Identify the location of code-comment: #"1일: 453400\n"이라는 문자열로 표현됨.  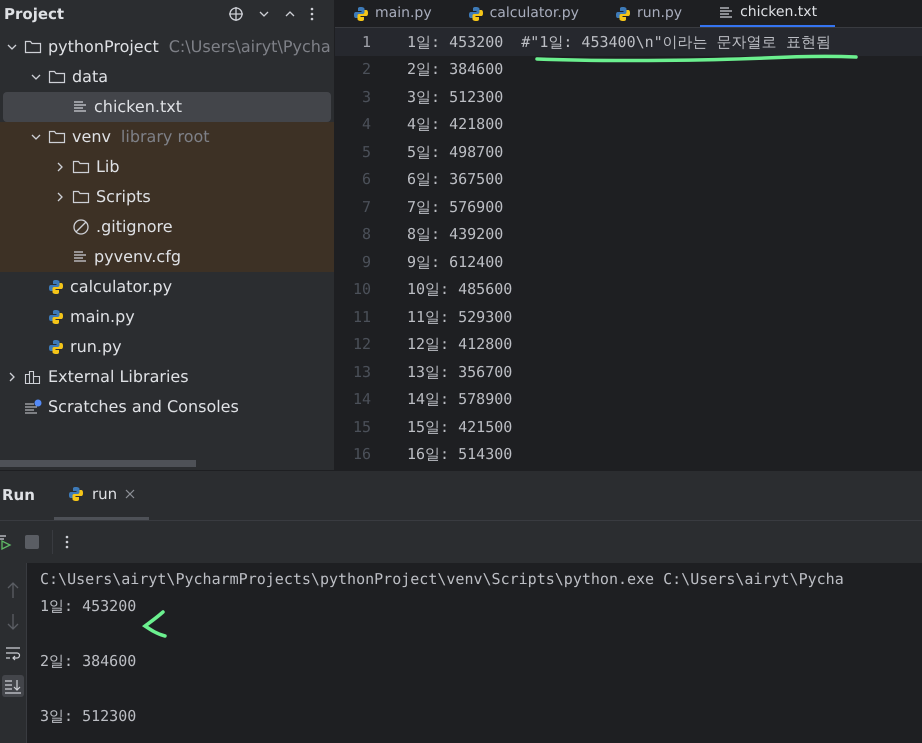
(676, 42).